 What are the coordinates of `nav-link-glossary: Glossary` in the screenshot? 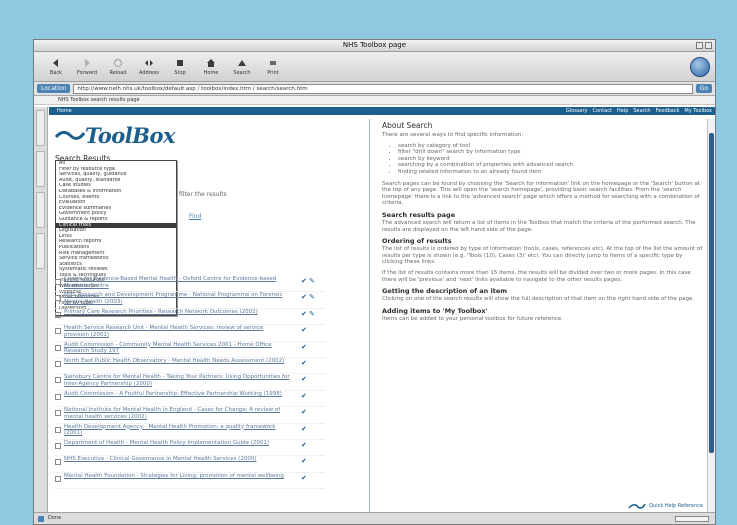 It's located at (577, 111).